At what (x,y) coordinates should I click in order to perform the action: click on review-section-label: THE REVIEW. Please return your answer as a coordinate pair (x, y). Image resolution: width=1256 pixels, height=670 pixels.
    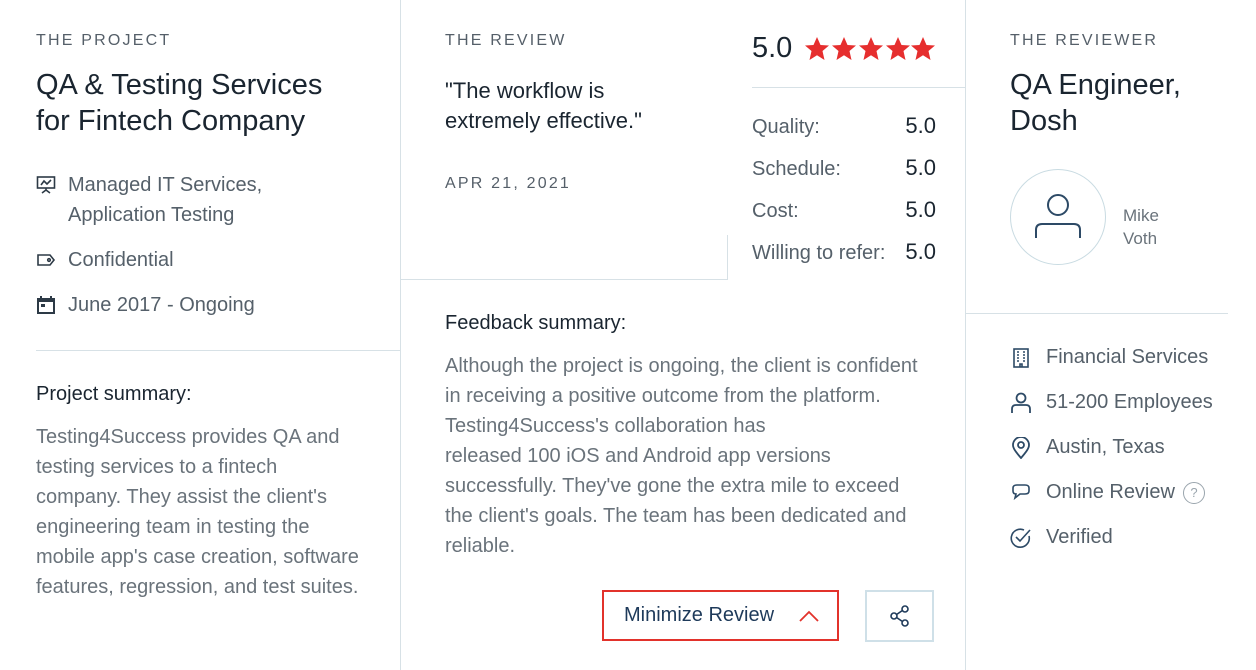
    Looking at the image, I should click on (506, 40).